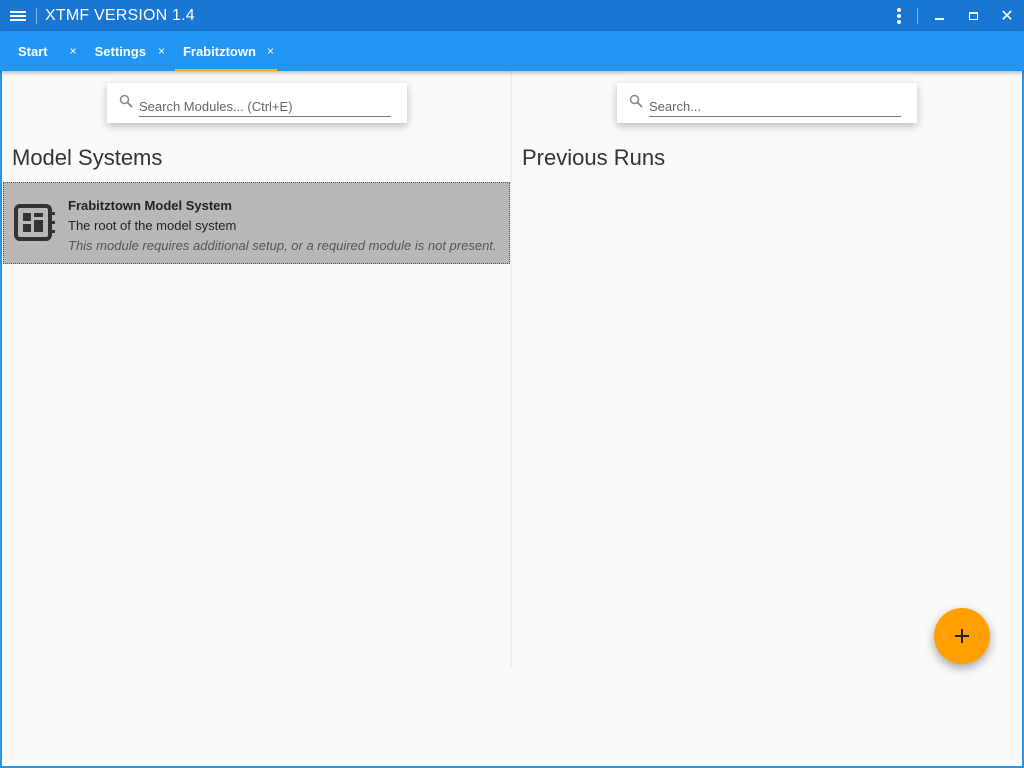 Image resolution: width=1024 pixels, height=768 pixels. Describe the element at coordinates (512, 15) in the screenshot. I see `title-bar: XTMF VERSION 1.4 ✕` at that location.